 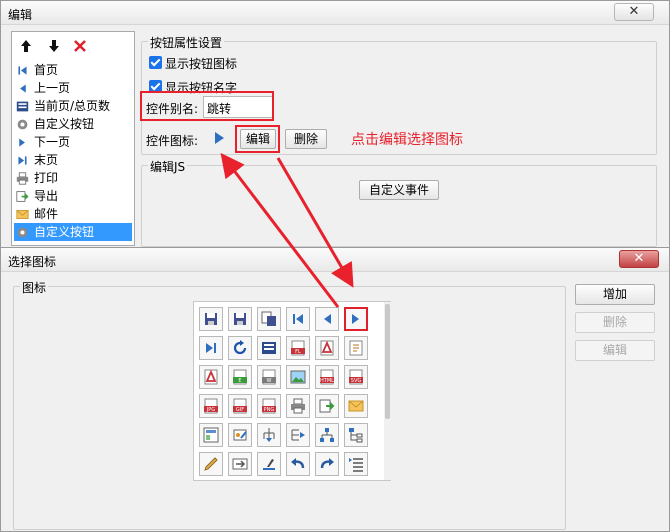 I want to click on icon-grid-scrollbar, so click(x=387, y=391).